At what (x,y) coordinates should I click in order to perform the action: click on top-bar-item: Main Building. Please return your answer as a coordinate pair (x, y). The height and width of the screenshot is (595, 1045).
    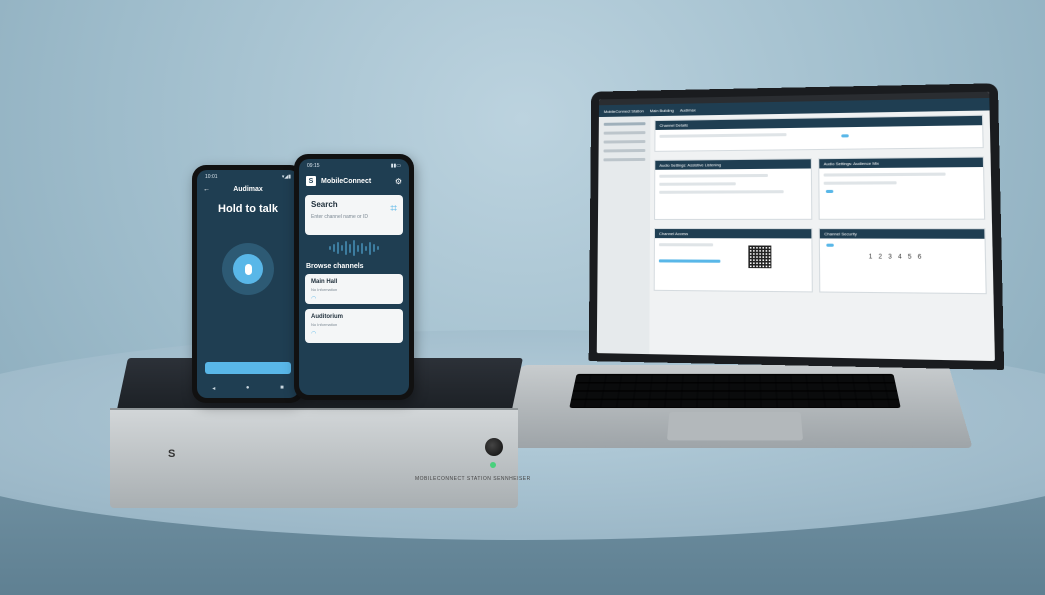
    Looking at the image, I should click on (662, 109).